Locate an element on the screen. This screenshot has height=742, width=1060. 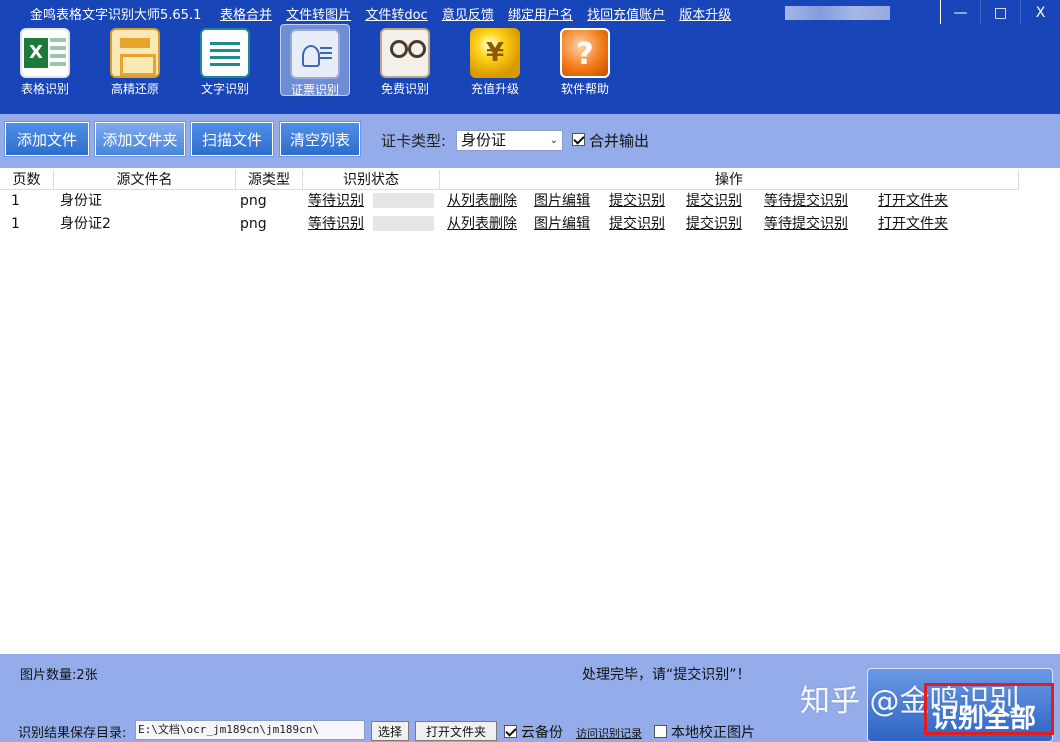
document-icon is located at coordinates (225, 53).